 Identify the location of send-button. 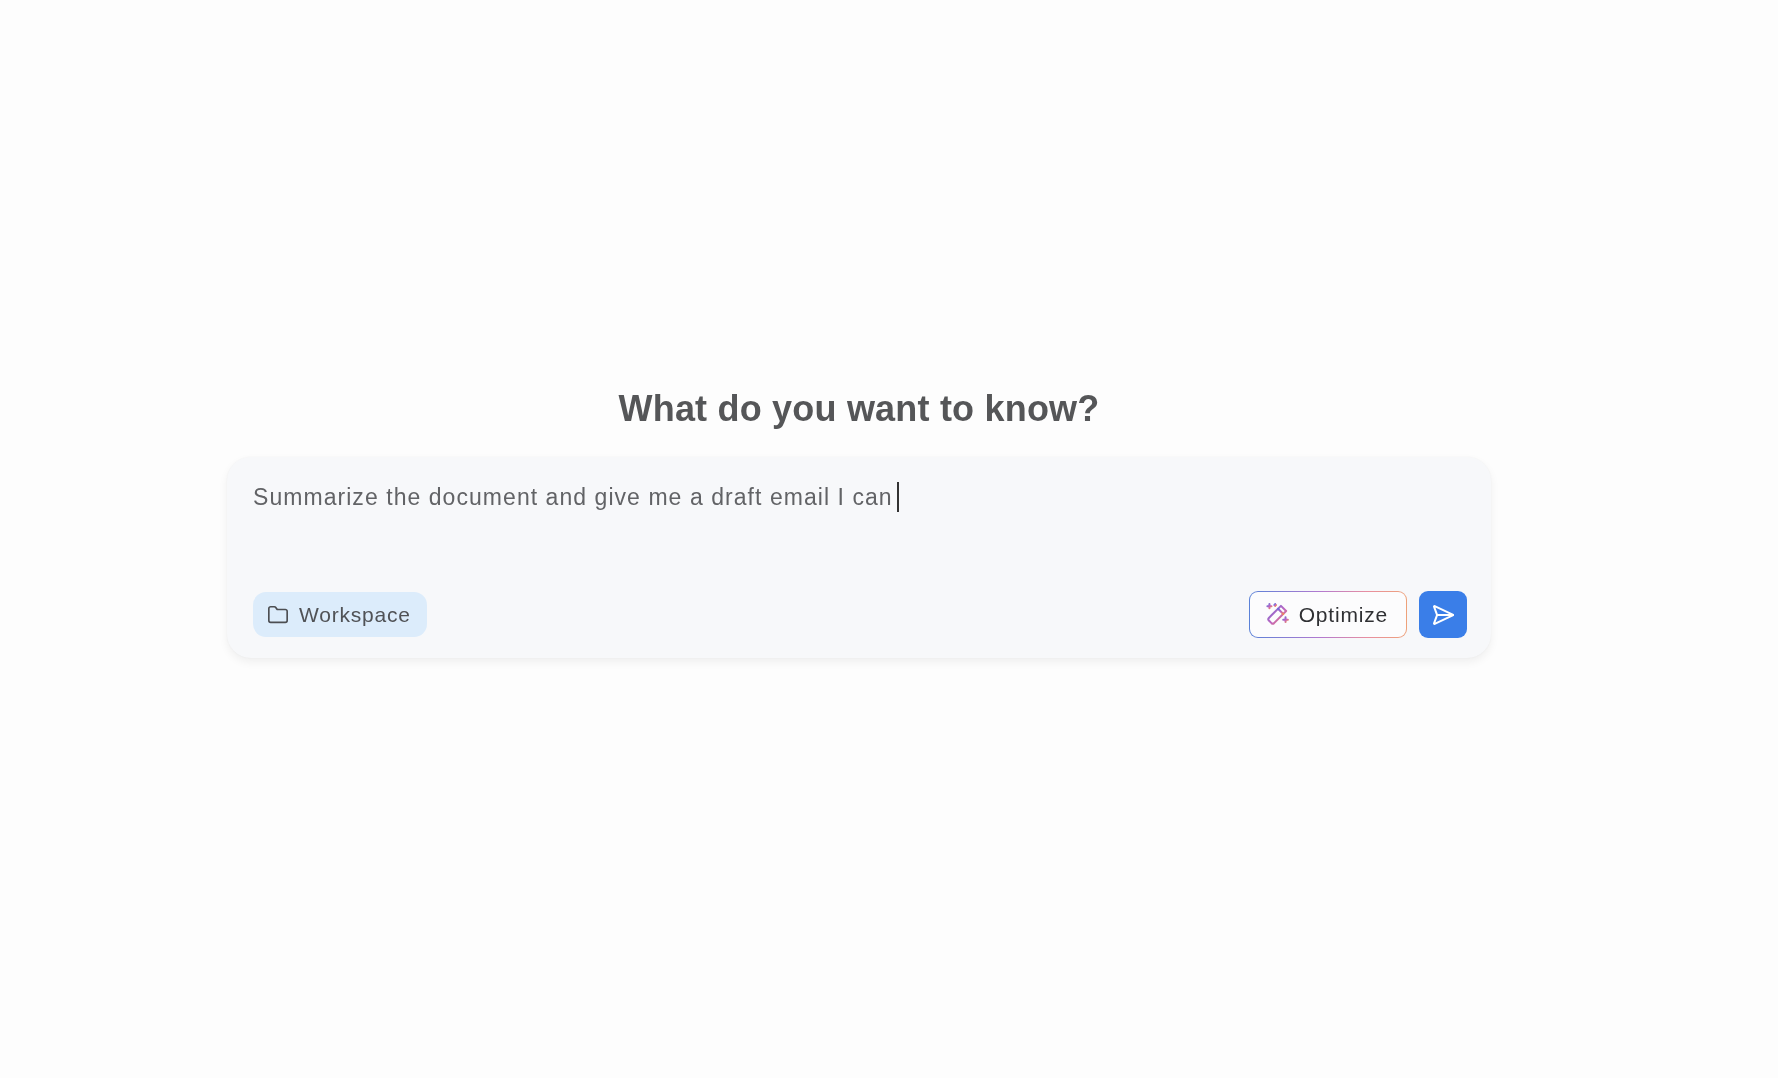
(1443, 614).